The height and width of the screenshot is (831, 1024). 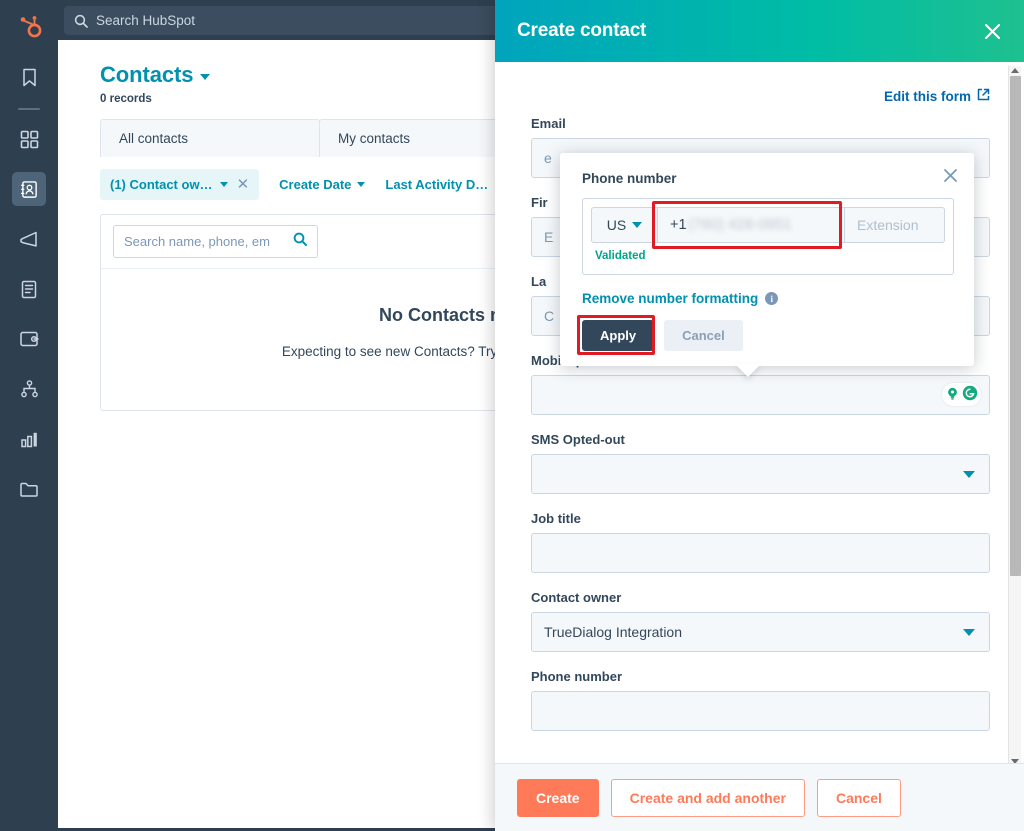 I want to click on sidebar-item-bookmarks, so click(x=29, y=77).